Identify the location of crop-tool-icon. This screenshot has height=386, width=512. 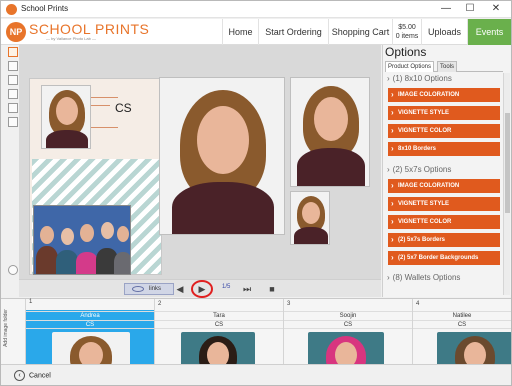
(13, 80).